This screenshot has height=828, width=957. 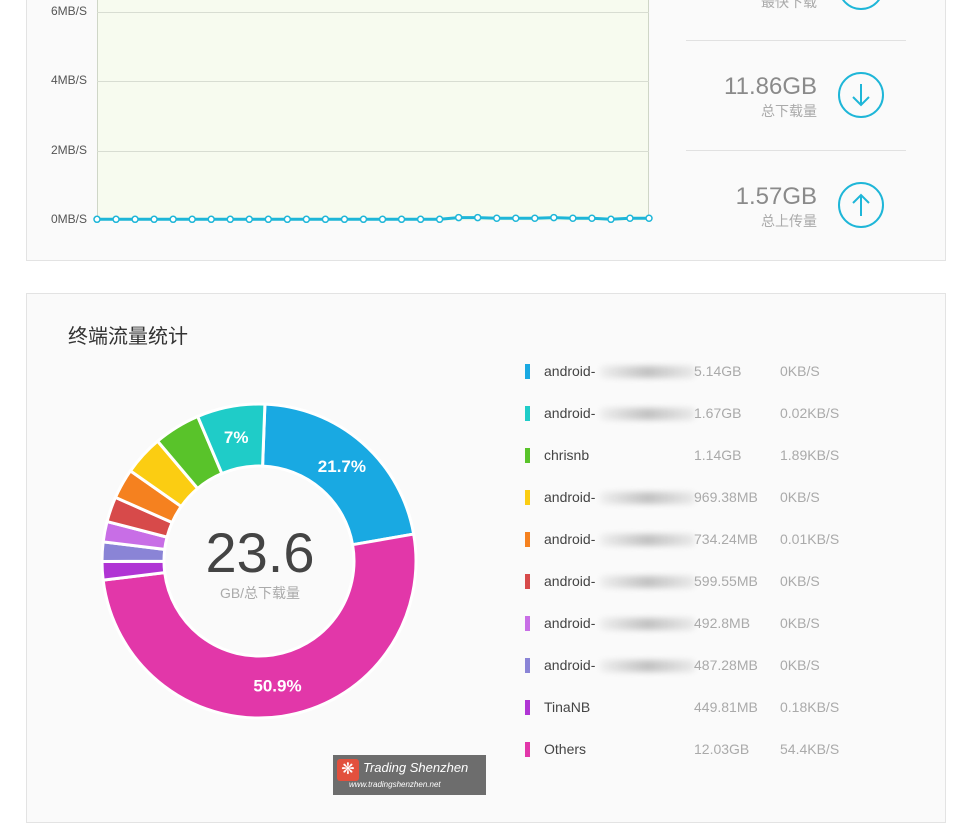 I want to click on device-traffic: 449.81MB, so click(x=726, y=707).